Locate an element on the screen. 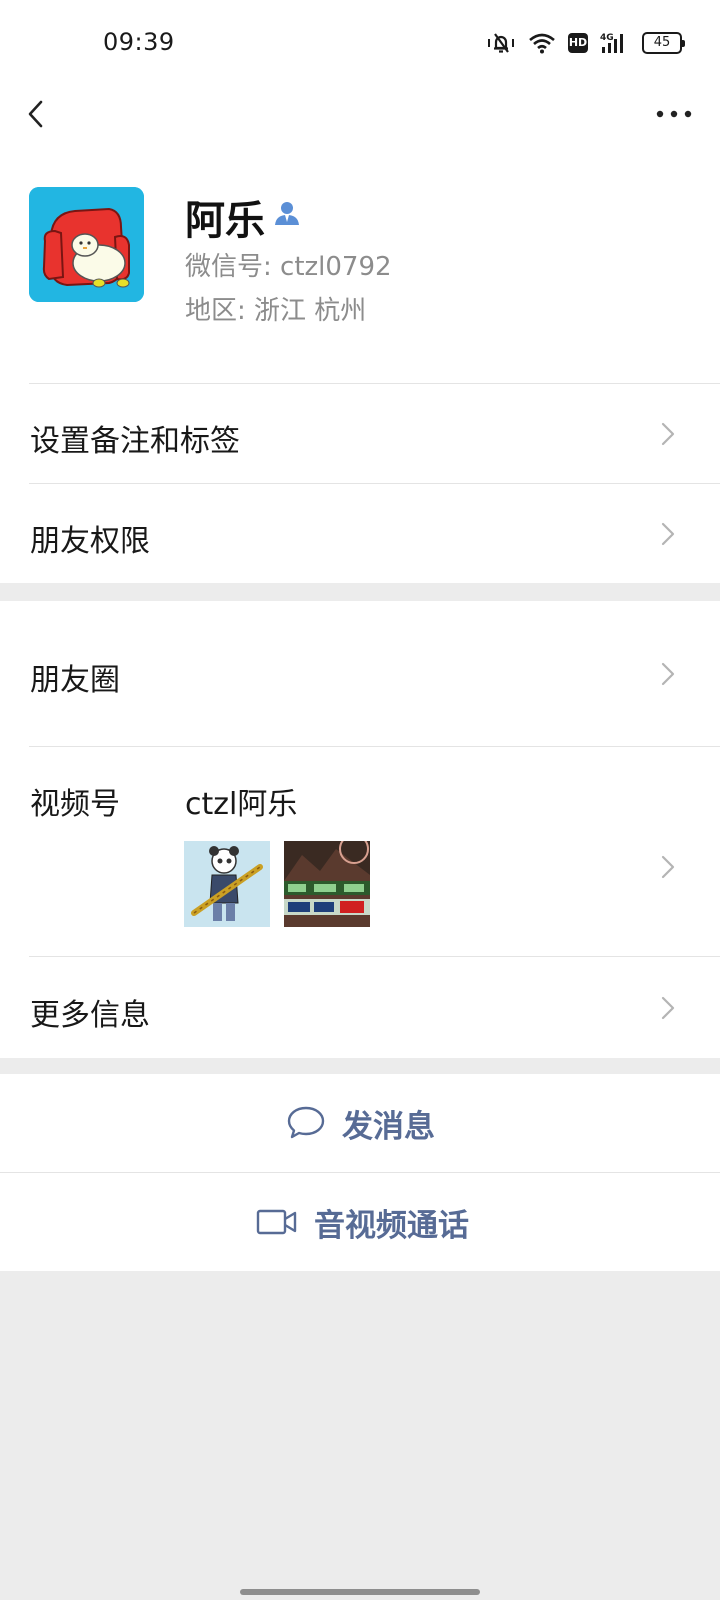  row-label: 朋友权限 is located at coordinates (90, 541).